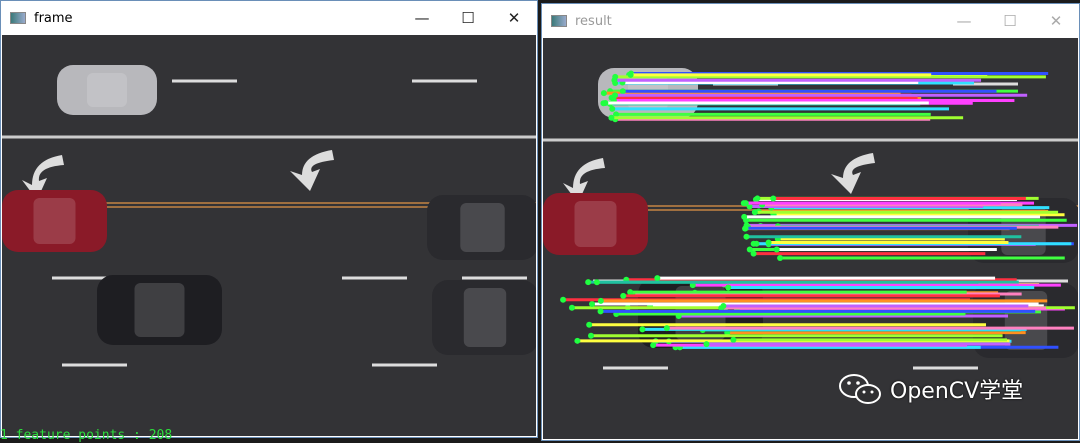 The width and height of the screenshot is (1080, 443). Describe the element at coordinates (957, 391) in the screenshot. I see `watermark-text: OpenCV学堂` at that location.